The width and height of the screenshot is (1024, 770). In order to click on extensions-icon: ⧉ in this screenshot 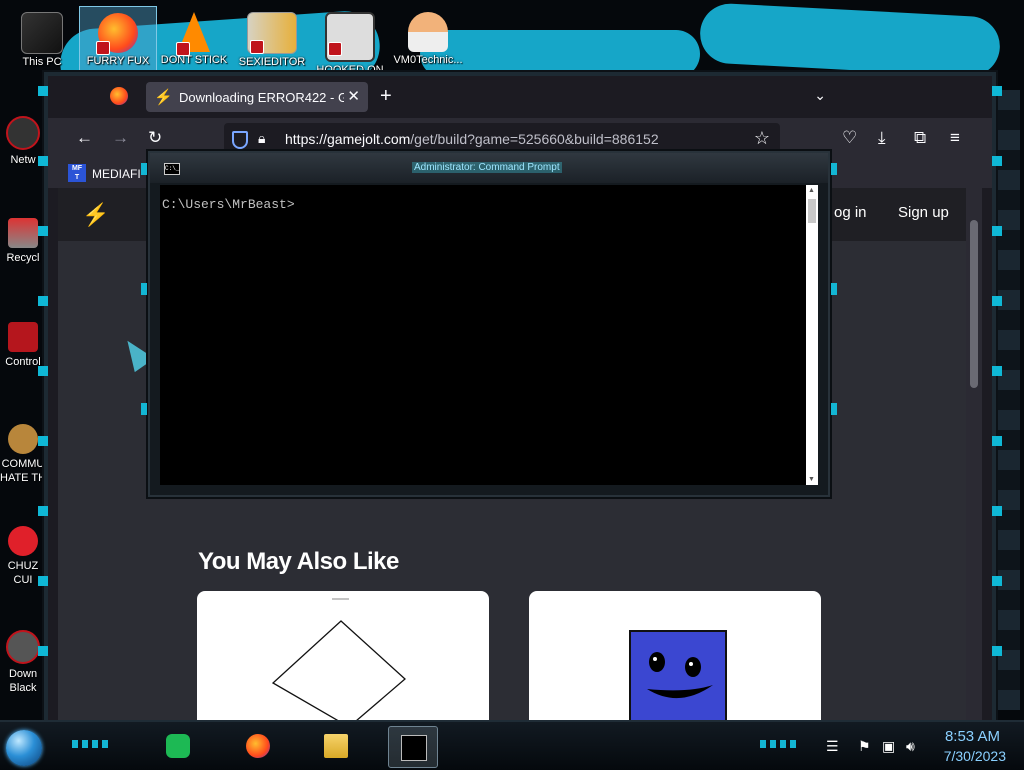, I will do `click(920, 138)`.